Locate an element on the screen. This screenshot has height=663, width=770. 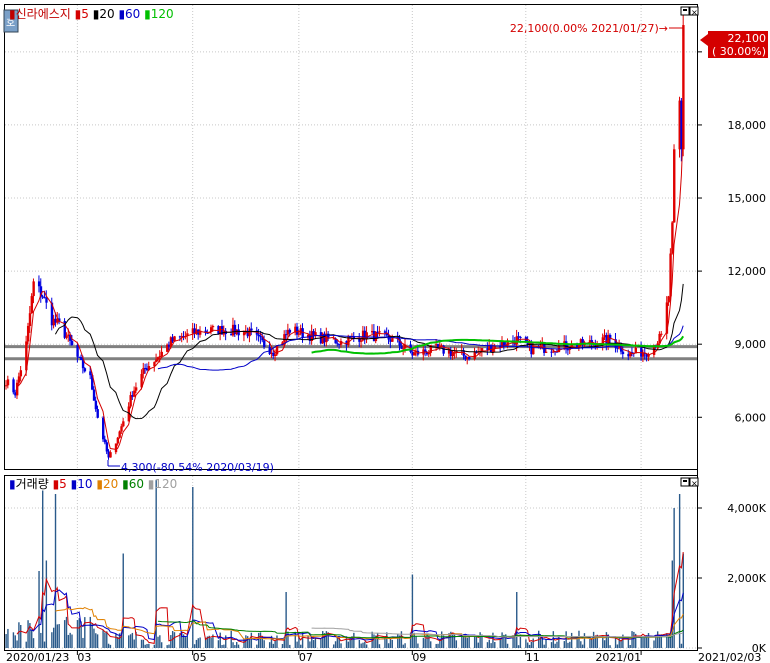
minimize-icon is located at coordinates (685, 10).